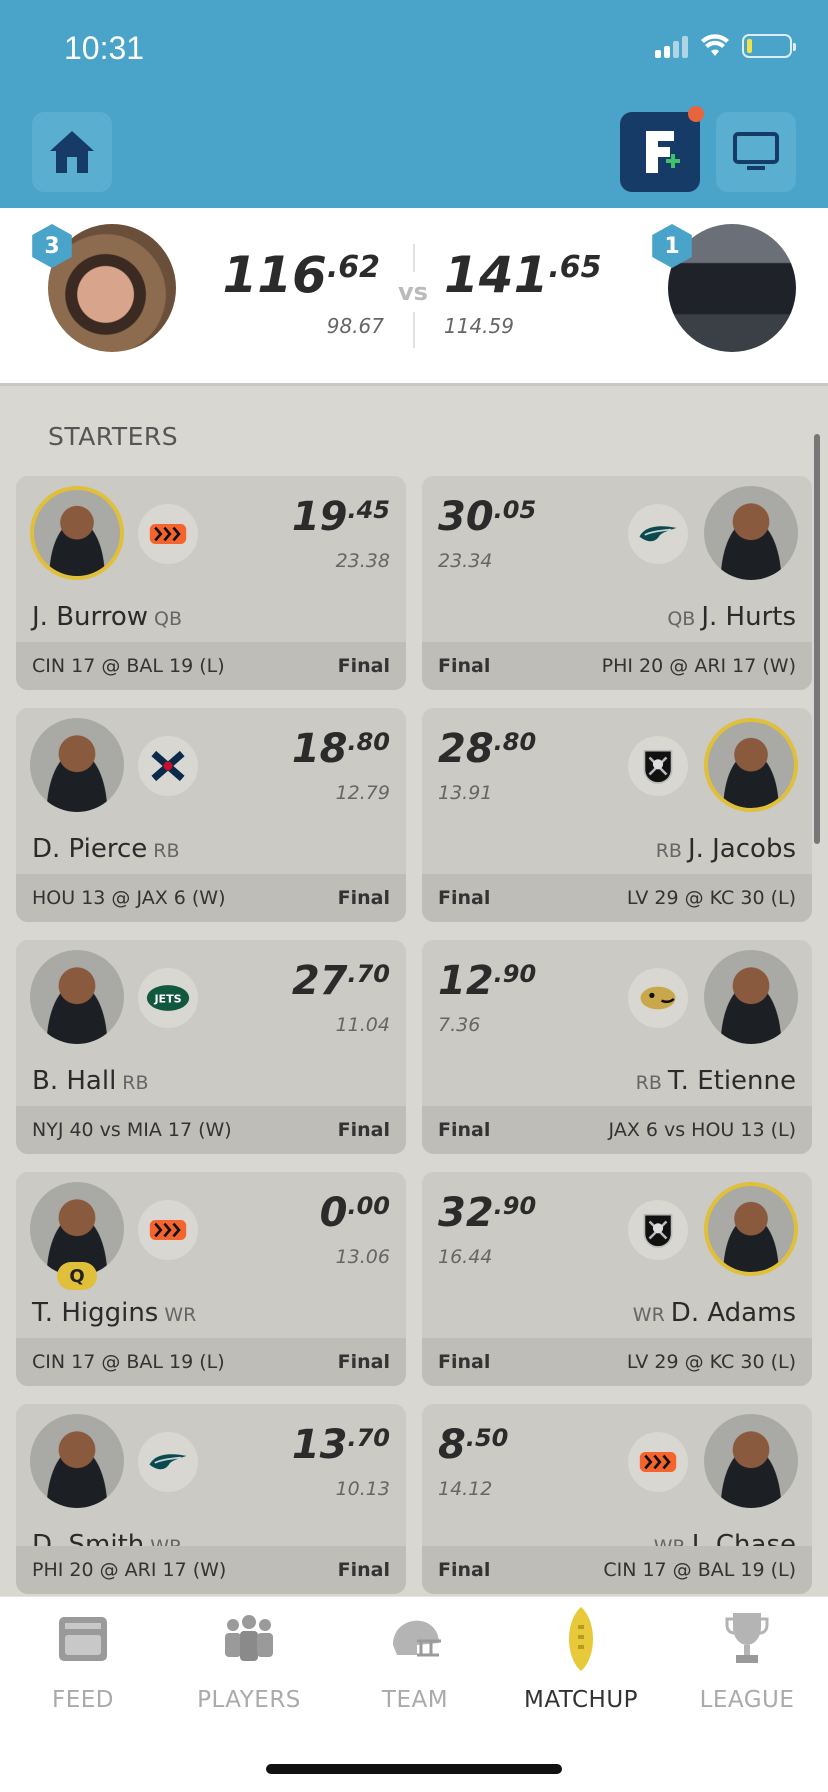  What do you see at coordinates (77, 1276) in the screenshot?
I see `injury-badge: Q` at bounding box center [77, 1276].